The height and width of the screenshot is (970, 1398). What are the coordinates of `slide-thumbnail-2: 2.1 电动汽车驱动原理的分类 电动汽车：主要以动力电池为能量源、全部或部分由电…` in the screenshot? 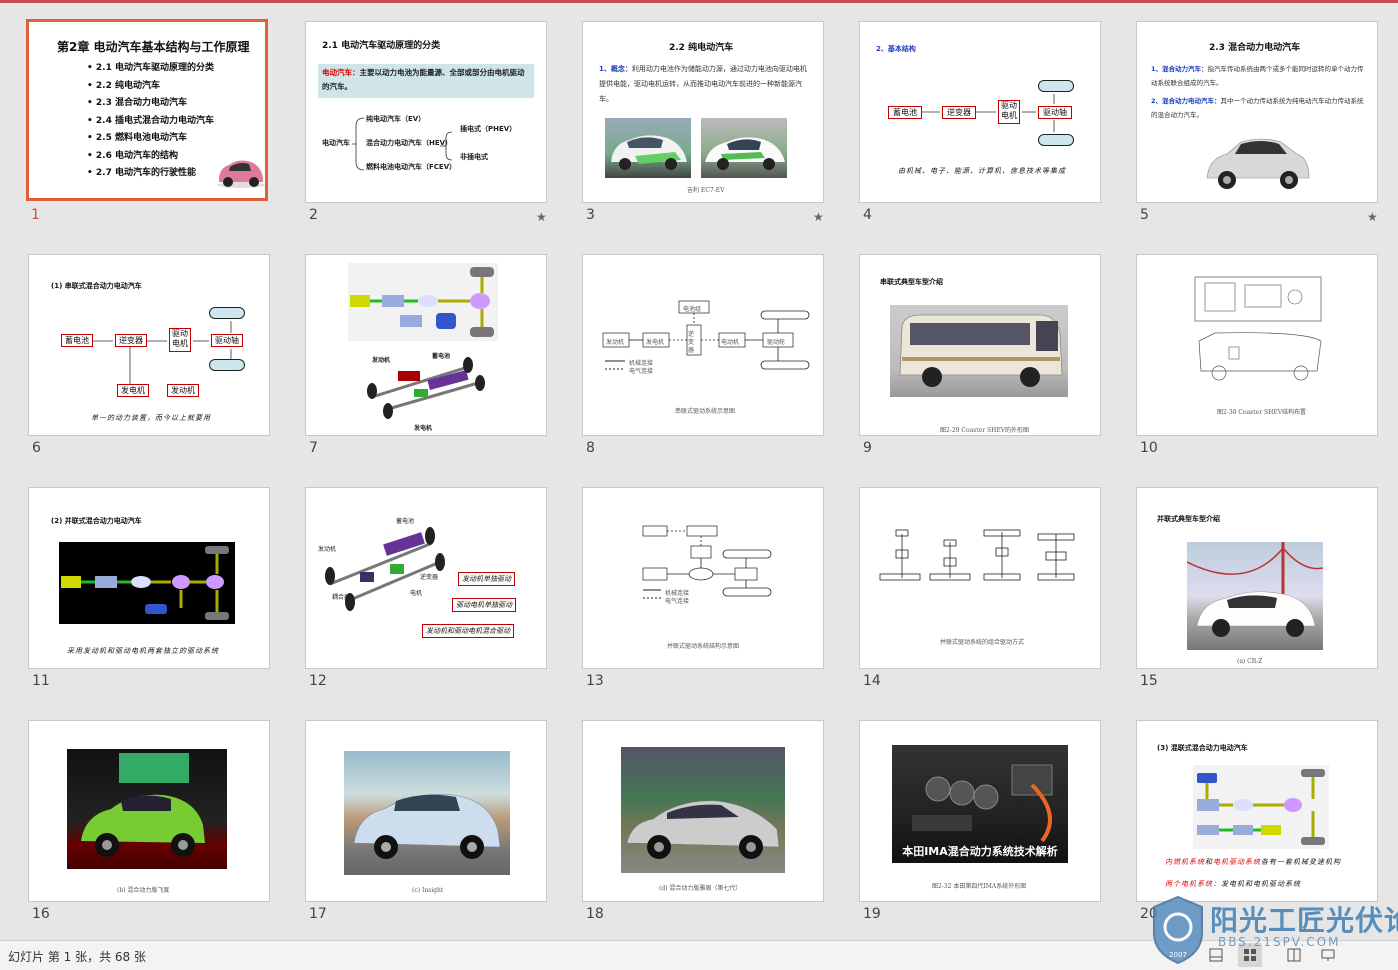 It's located at (426, 112).